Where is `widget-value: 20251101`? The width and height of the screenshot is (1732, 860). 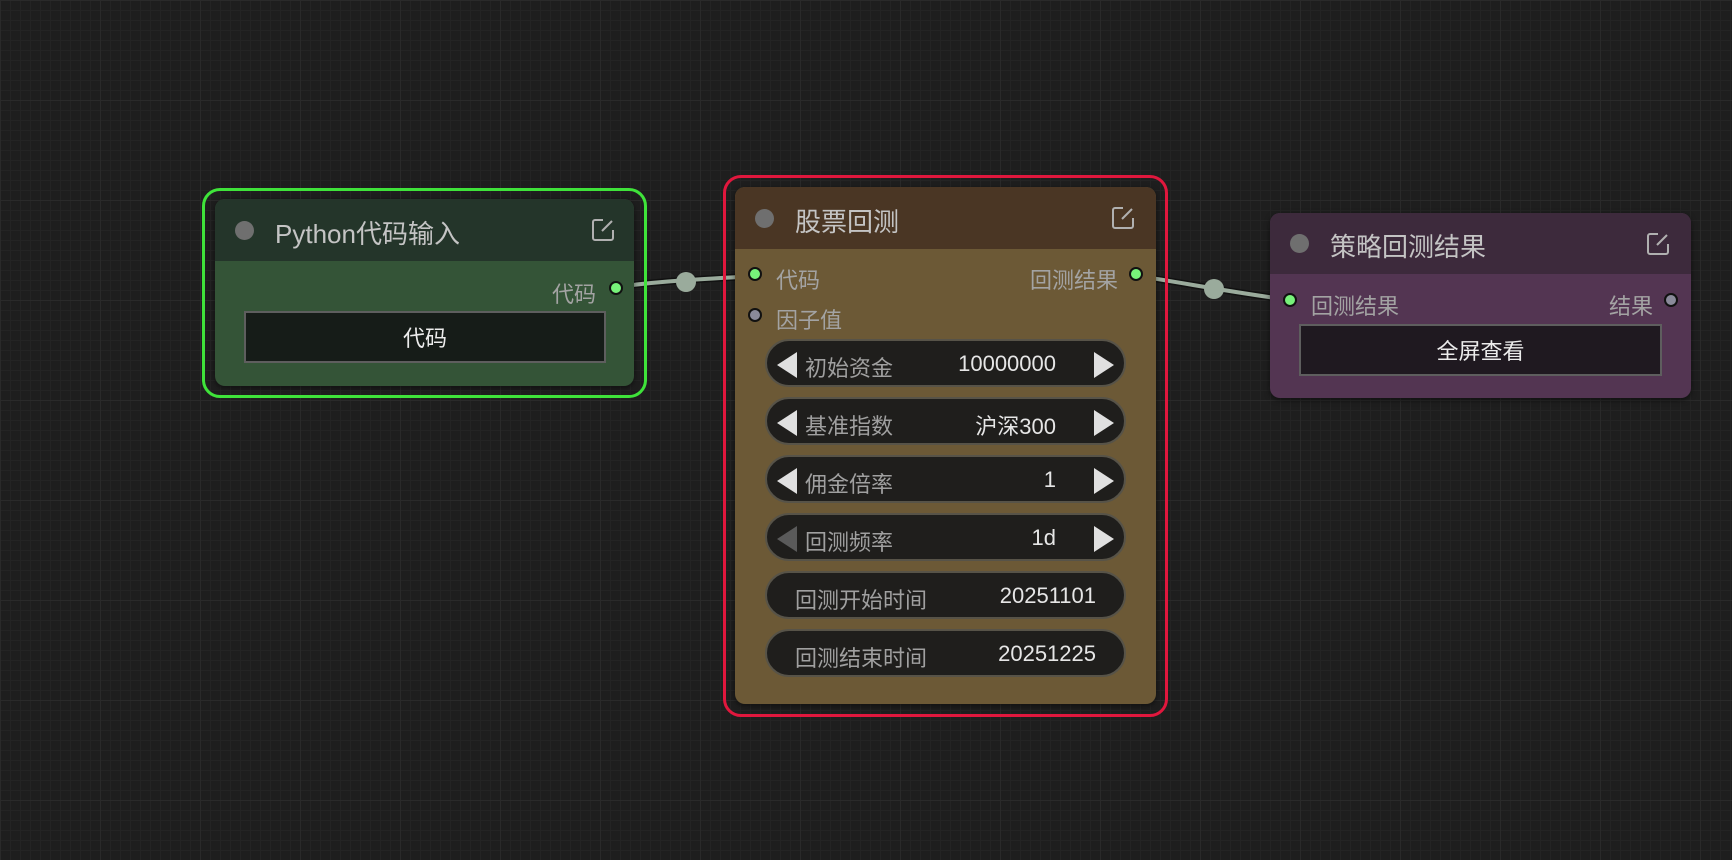 widget-value: 20251101 is located at coordinates (1047, 595).